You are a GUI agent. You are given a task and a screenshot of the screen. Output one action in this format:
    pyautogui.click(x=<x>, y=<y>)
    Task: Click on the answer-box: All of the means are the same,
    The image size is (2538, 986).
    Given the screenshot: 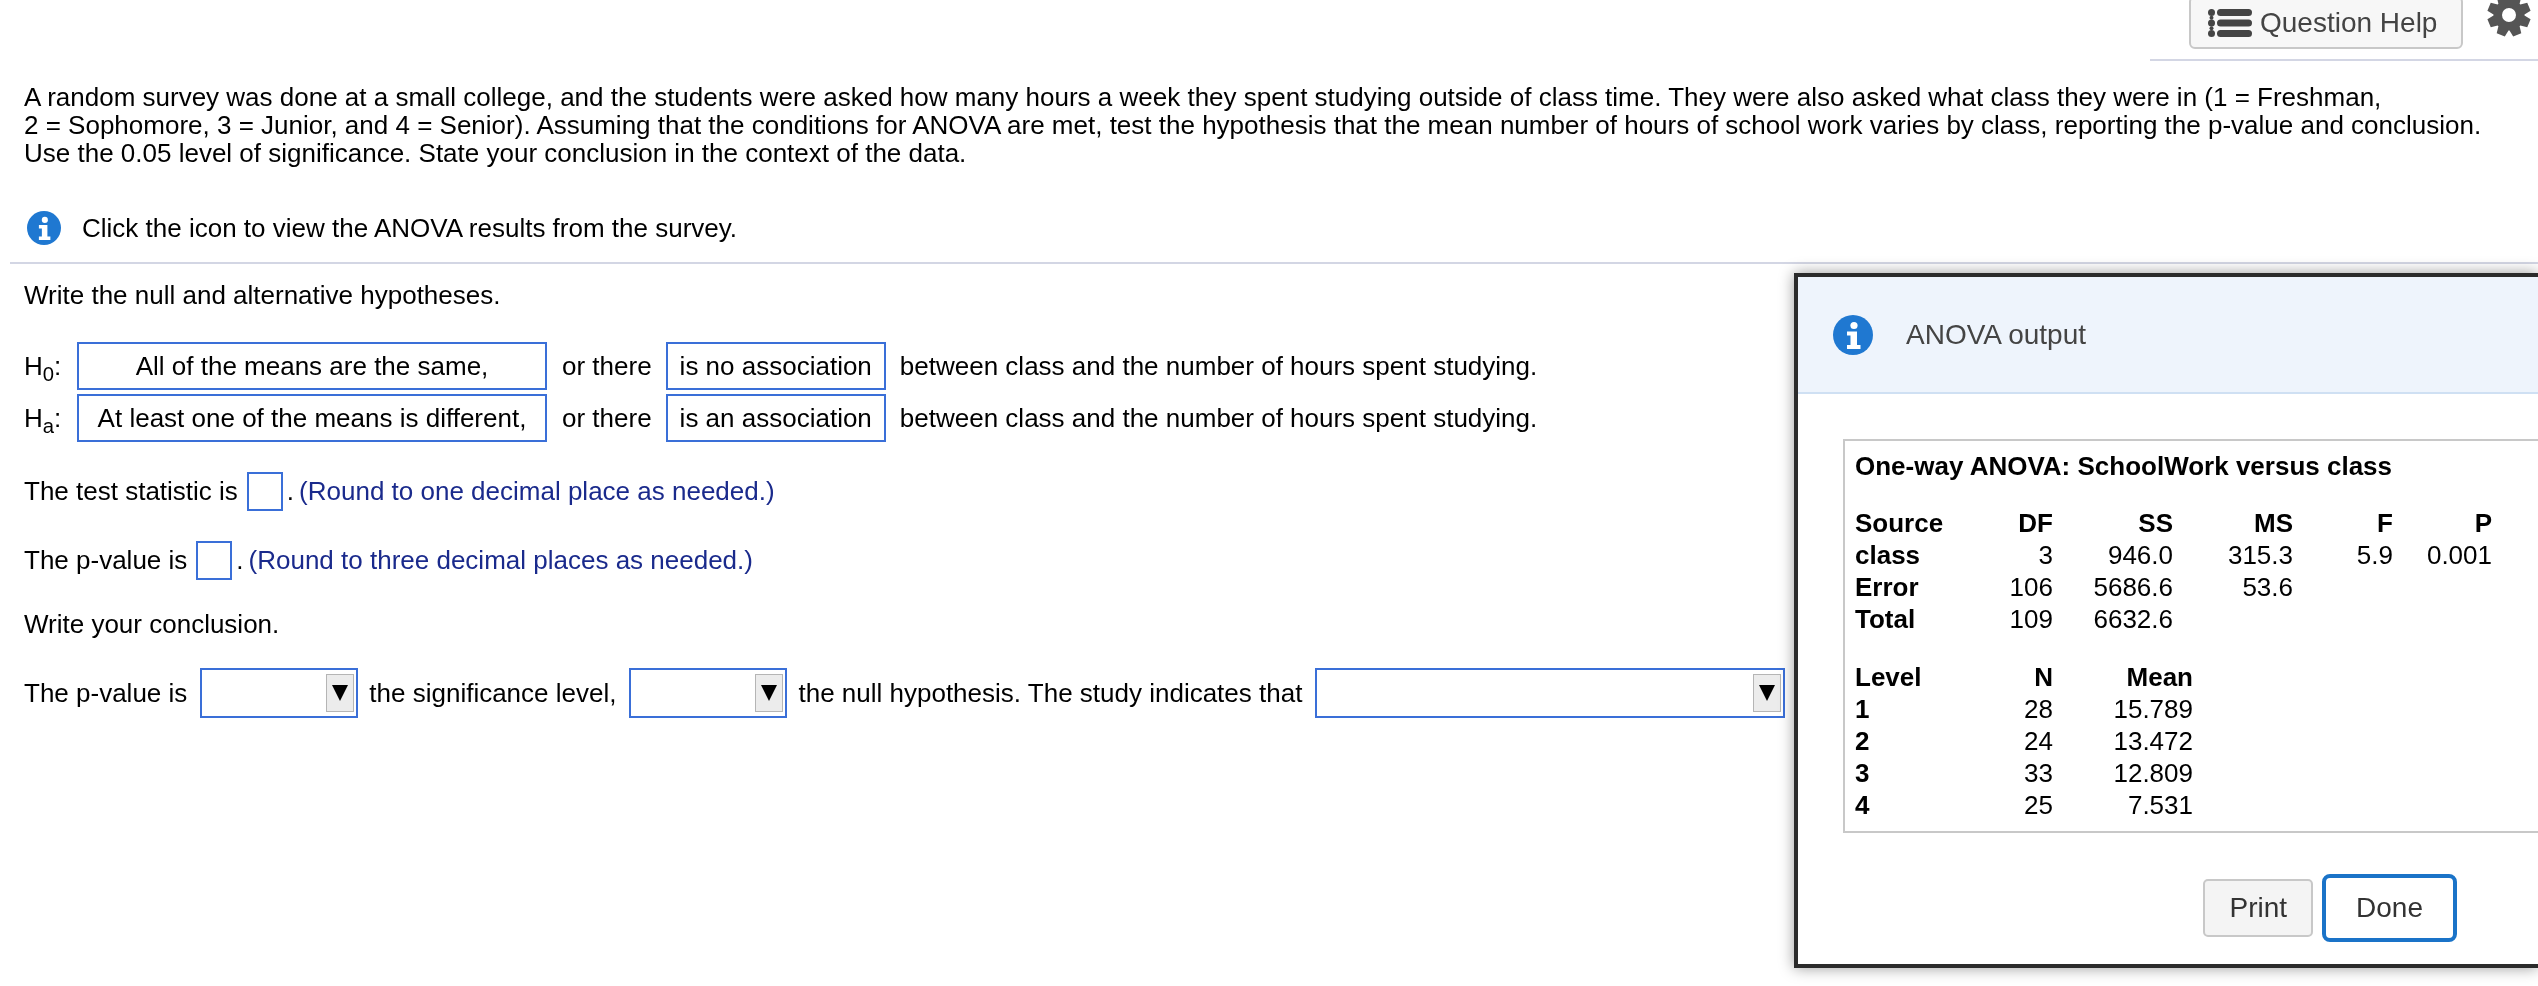 What is the action you would take?
    pyautogui.click(x=312, y=366)
    